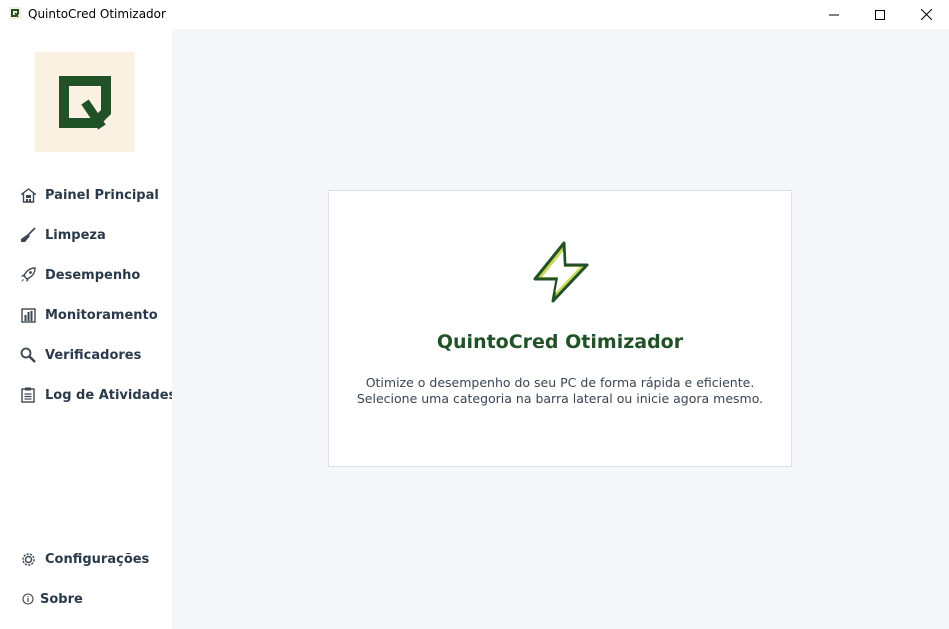 This screenshot has width=949, height=629. I want to click on sidebar-item-monitoramento: Monitoramento, so click(87, 315).